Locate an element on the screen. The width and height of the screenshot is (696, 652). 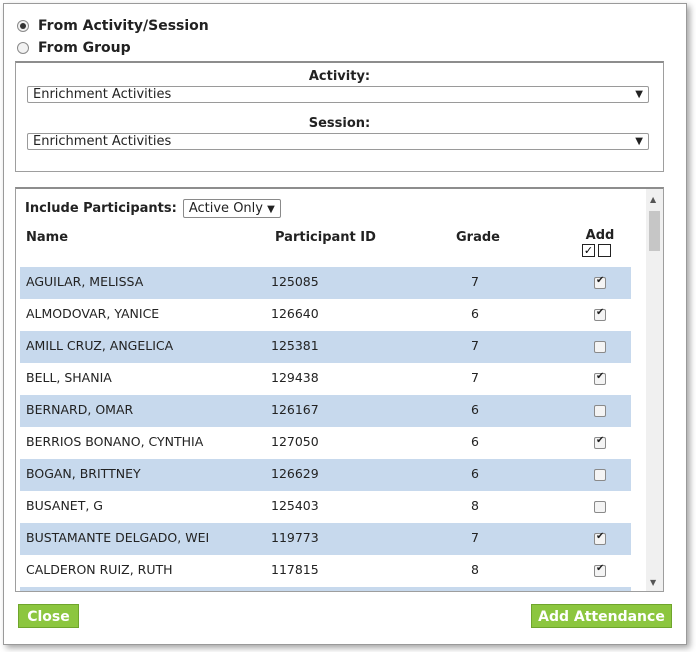
column-header-add: Add is located at coordinates (600, 235).